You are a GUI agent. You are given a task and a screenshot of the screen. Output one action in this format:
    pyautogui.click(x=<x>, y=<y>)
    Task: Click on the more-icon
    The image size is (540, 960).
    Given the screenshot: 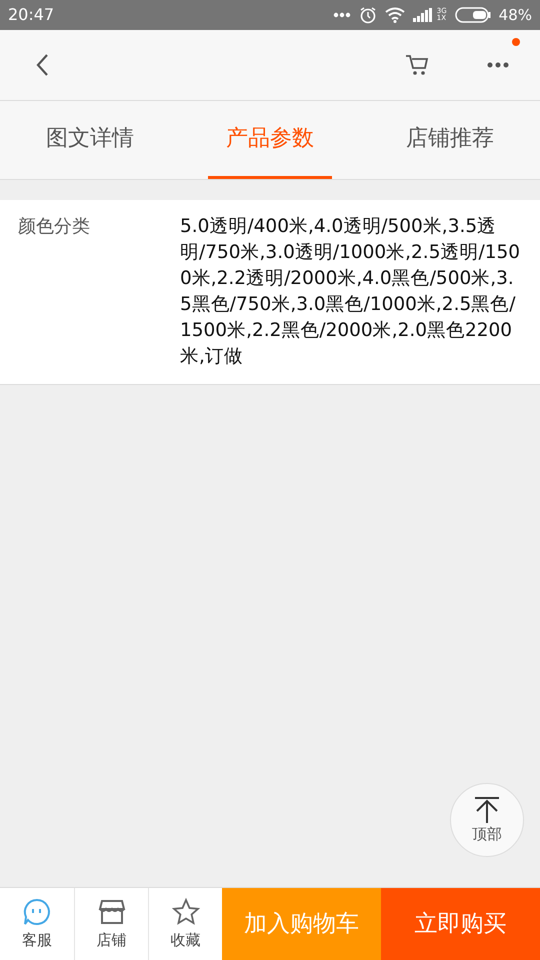 What is the action you would take?
    pyautogui.click(x=498, y=65)
    